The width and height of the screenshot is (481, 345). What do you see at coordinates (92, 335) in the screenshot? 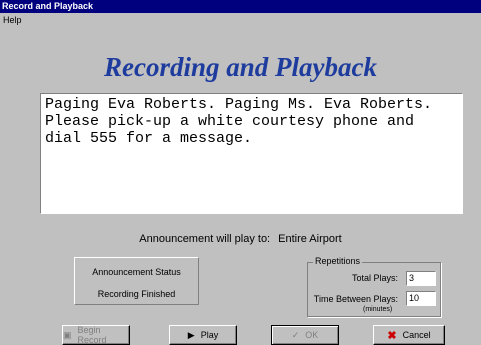
I see `begin-record-label: Begin Record` at bounding box center [92, 335].